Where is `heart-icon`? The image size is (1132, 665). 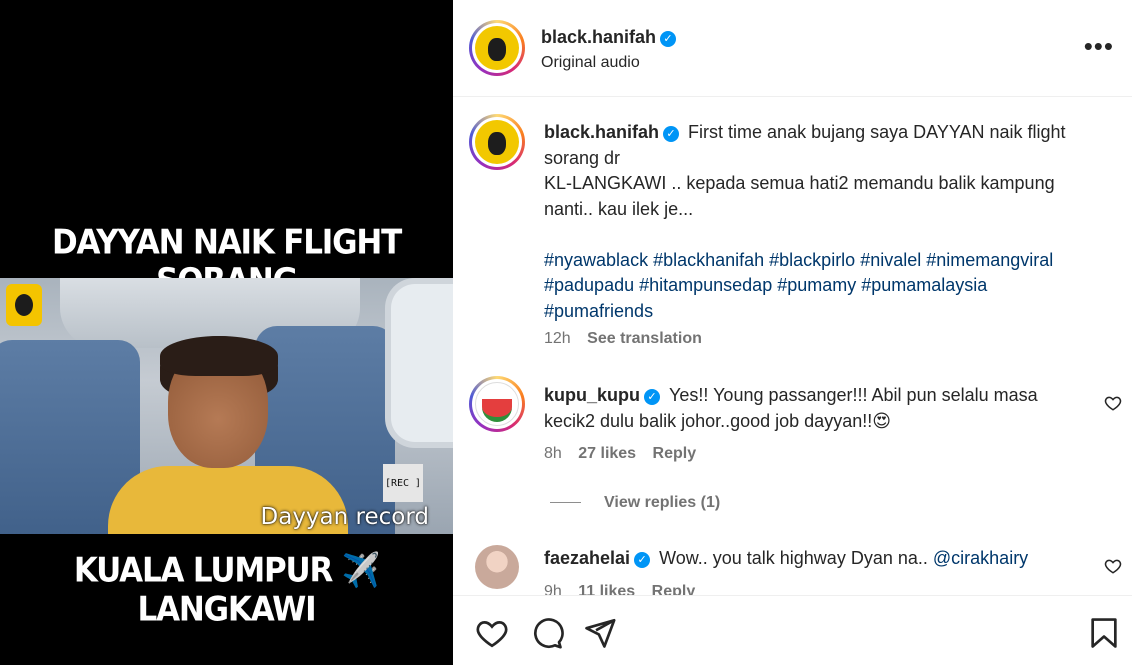 heart-icon is located at coordinates (492, 633).